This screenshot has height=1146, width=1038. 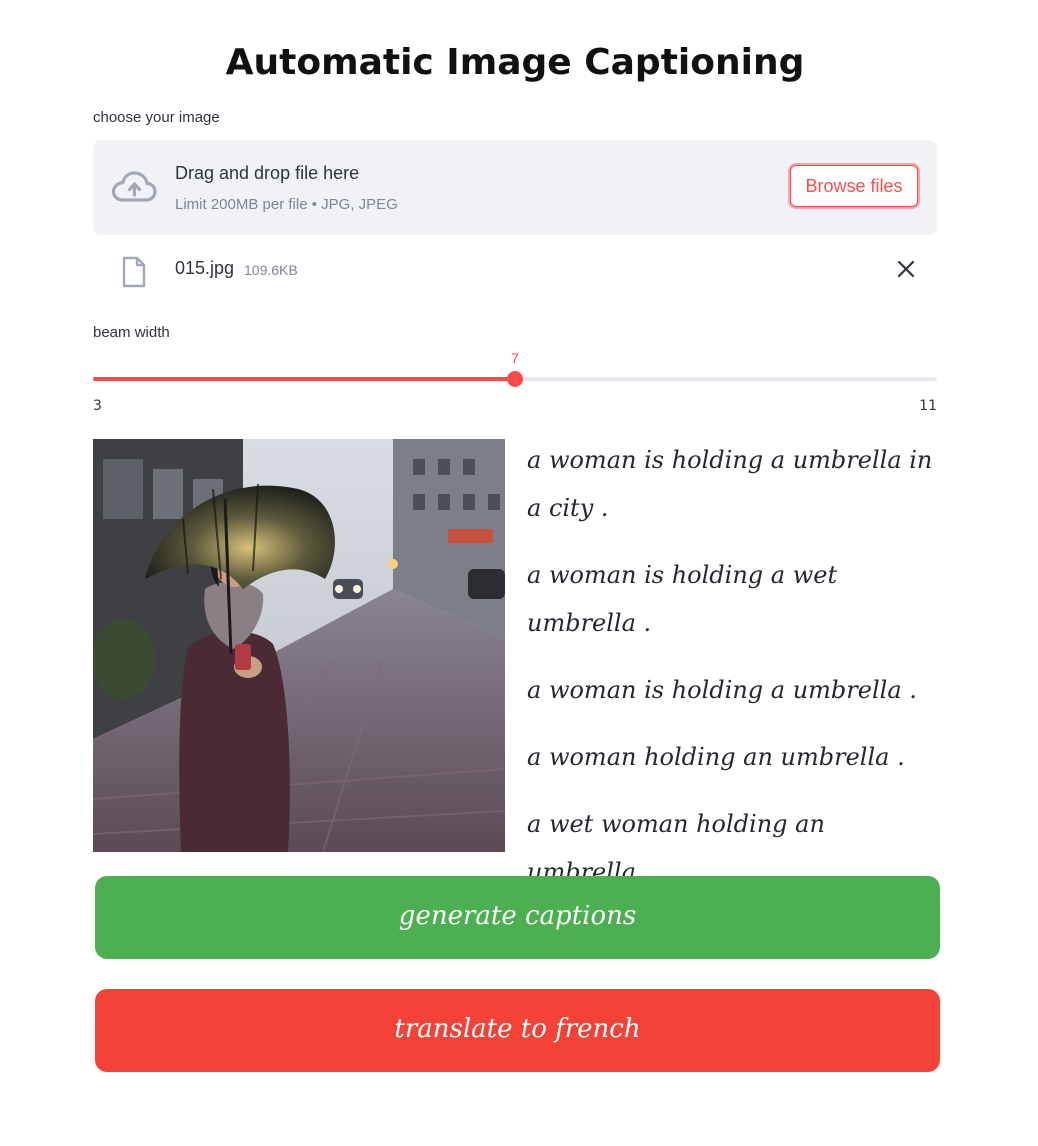 What do you see at coordinates (716, 757) in the screenshot?
I see `caption-item: a woman holding an umbrella .` at bounding box center [716, 757].